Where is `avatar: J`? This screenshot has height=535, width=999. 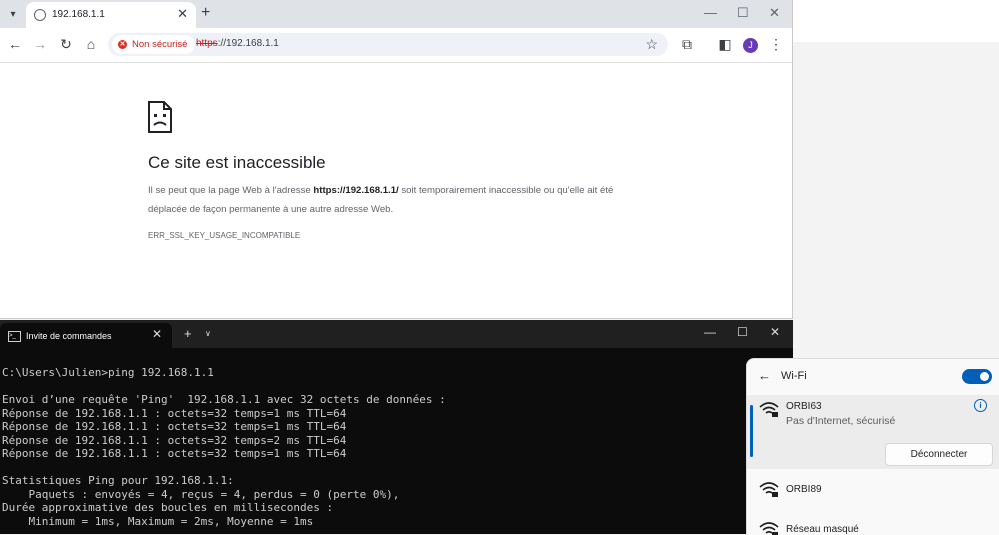 avatar: J is located at coordinates (750, 45).